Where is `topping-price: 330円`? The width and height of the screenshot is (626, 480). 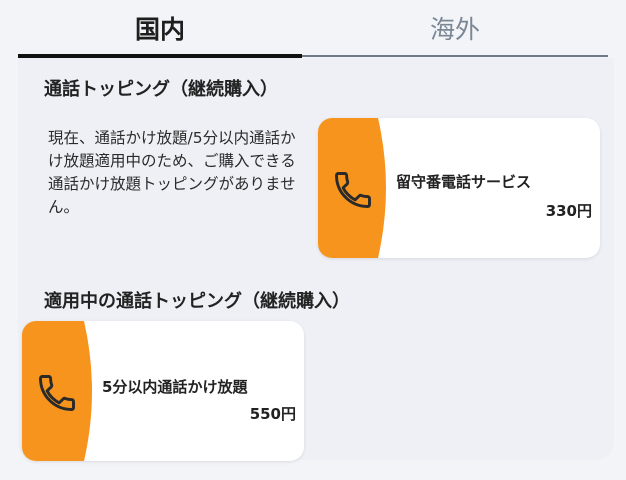 topping-price: 330円 is located at coordinates (568, 211).